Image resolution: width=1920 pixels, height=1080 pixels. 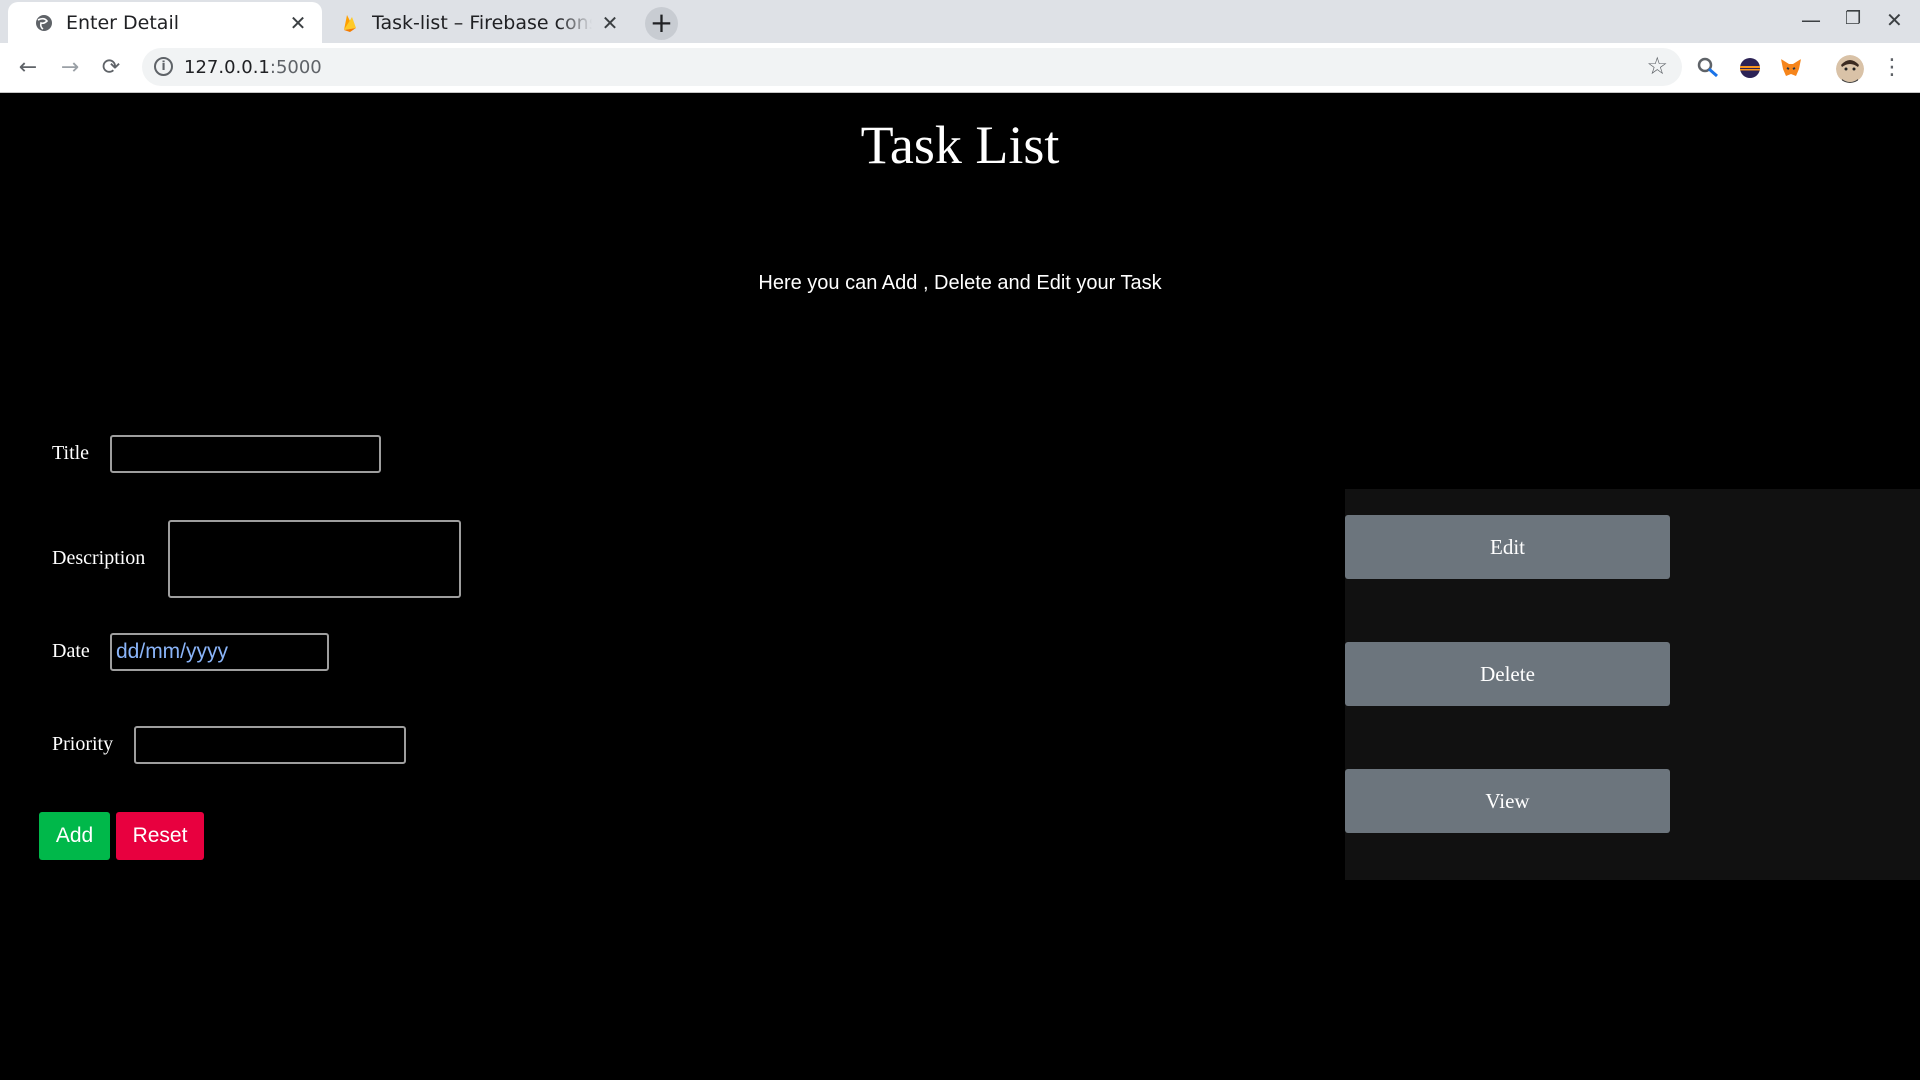 I want to click on forward-icon: →, so click(x=70, y=68).